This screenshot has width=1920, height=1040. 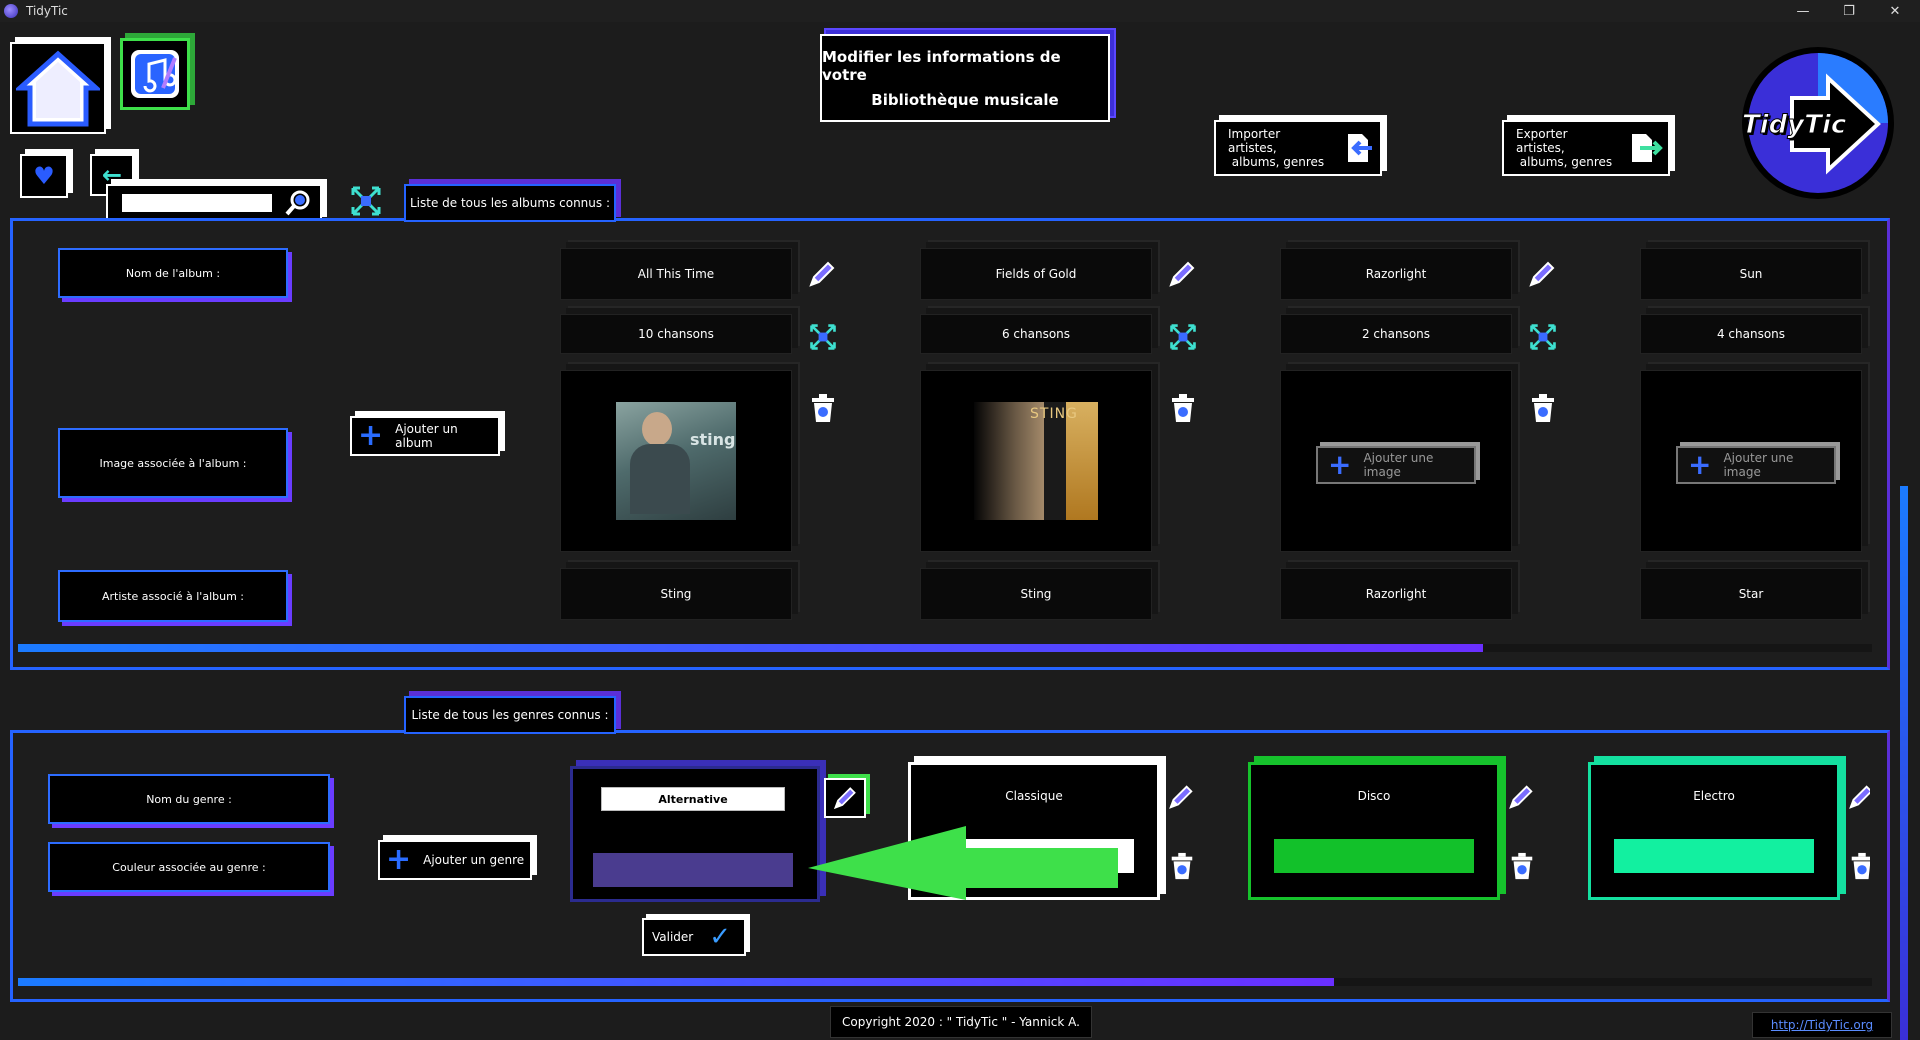 What do you see at coordinates (1298, 148) in the screenshot?
I see `import-button: Importer artistes, albums, genres` at bounding box center [1298, 148].